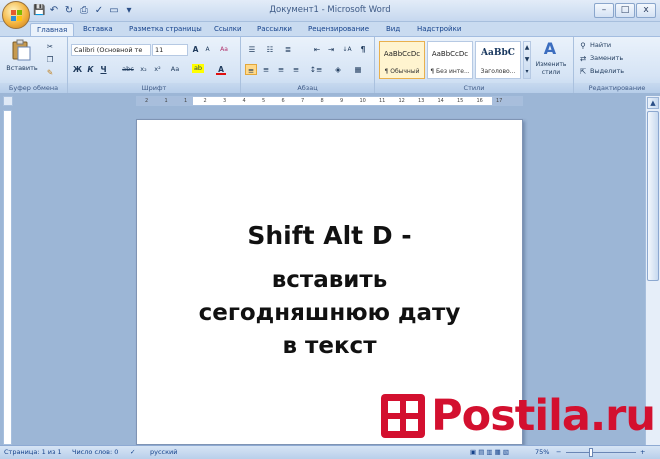 The height and width of the screenshot is (459, 660). Describe the element at coordinates (195, 49) in the screenshot. I see `grow-font-button: A` at that location.